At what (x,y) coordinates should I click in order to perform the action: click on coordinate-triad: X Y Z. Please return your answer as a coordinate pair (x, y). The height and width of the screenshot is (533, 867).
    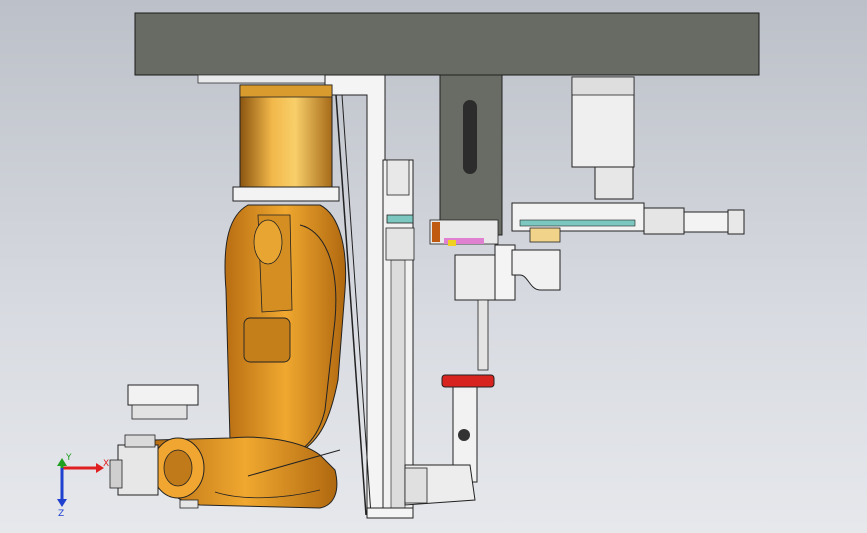
    Looking at the image, I should click on (83, 486).